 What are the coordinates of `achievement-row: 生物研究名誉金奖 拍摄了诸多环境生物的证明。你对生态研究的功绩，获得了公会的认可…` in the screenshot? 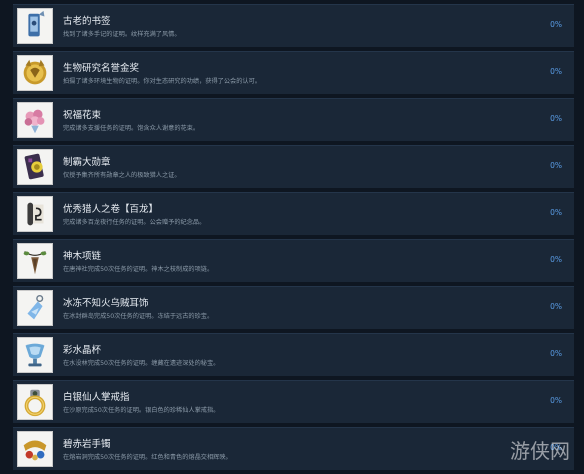 It's located at (293, 72).